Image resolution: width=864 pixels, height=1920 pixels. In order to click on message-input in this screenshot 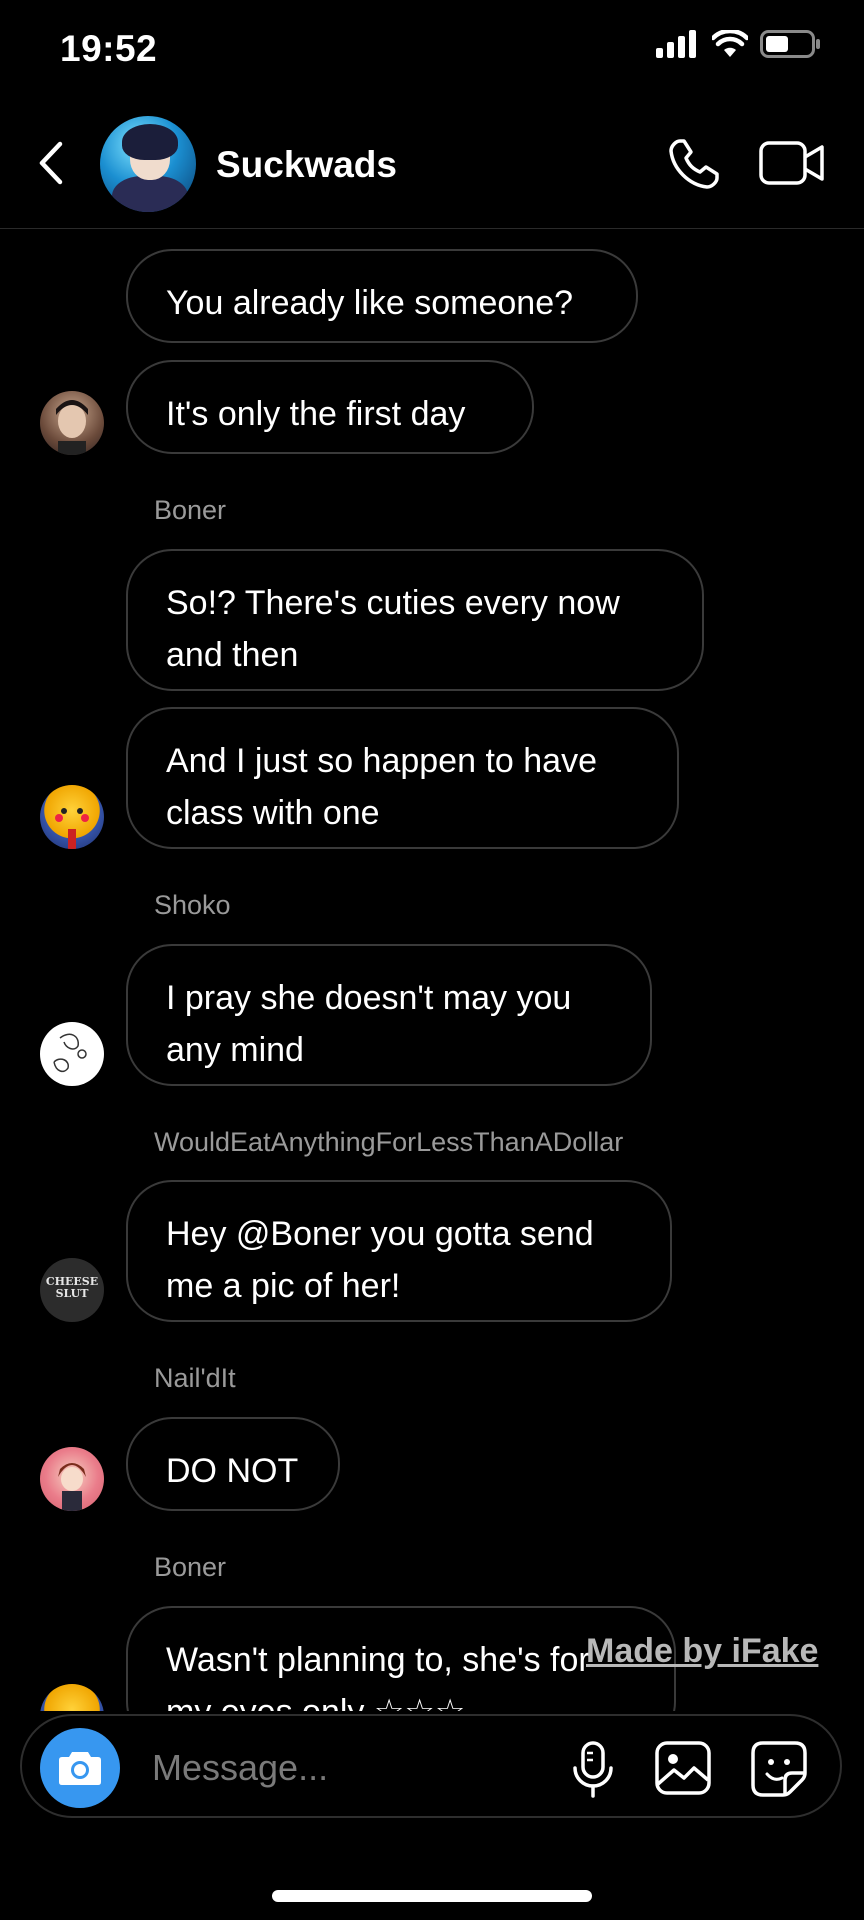, I will do `click(362, 1768)`.